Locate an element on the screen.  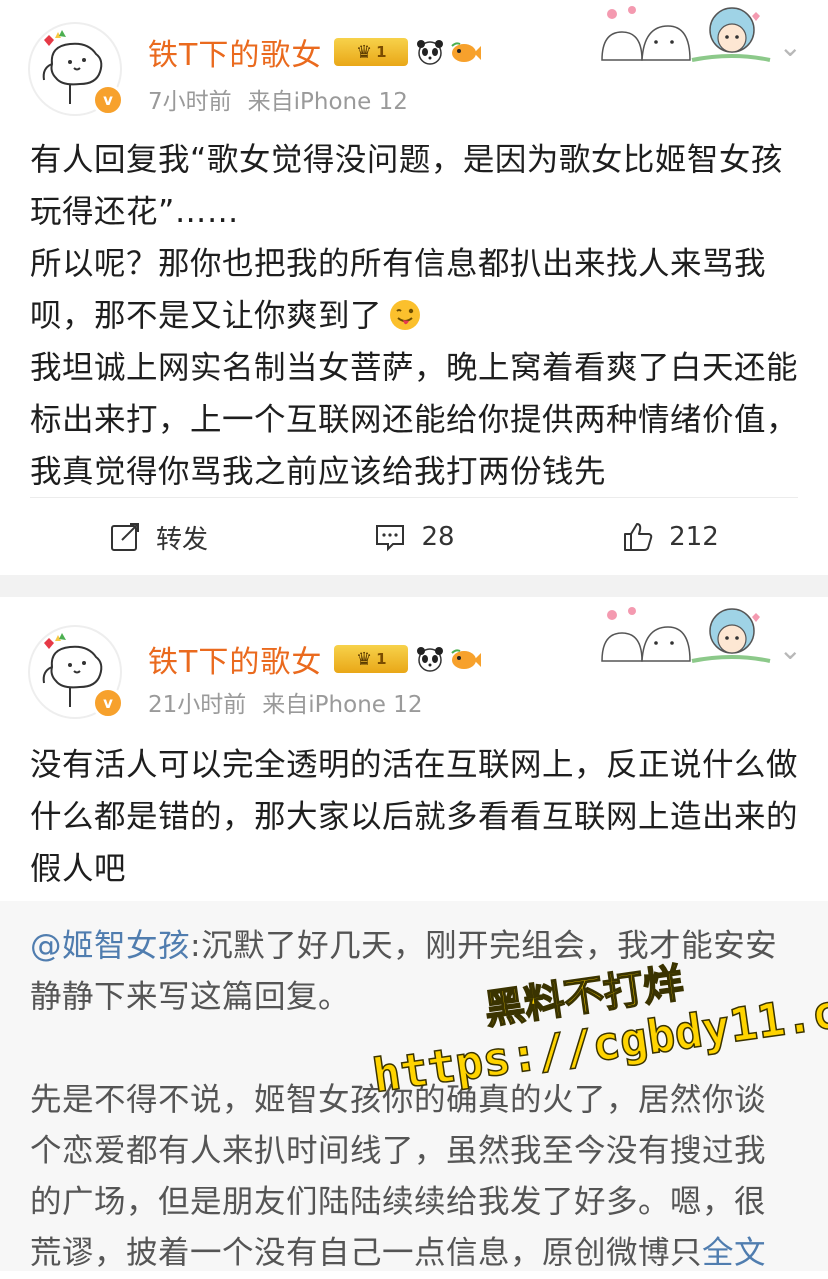
comment-count: 28 is located at coordinates (438, 537).